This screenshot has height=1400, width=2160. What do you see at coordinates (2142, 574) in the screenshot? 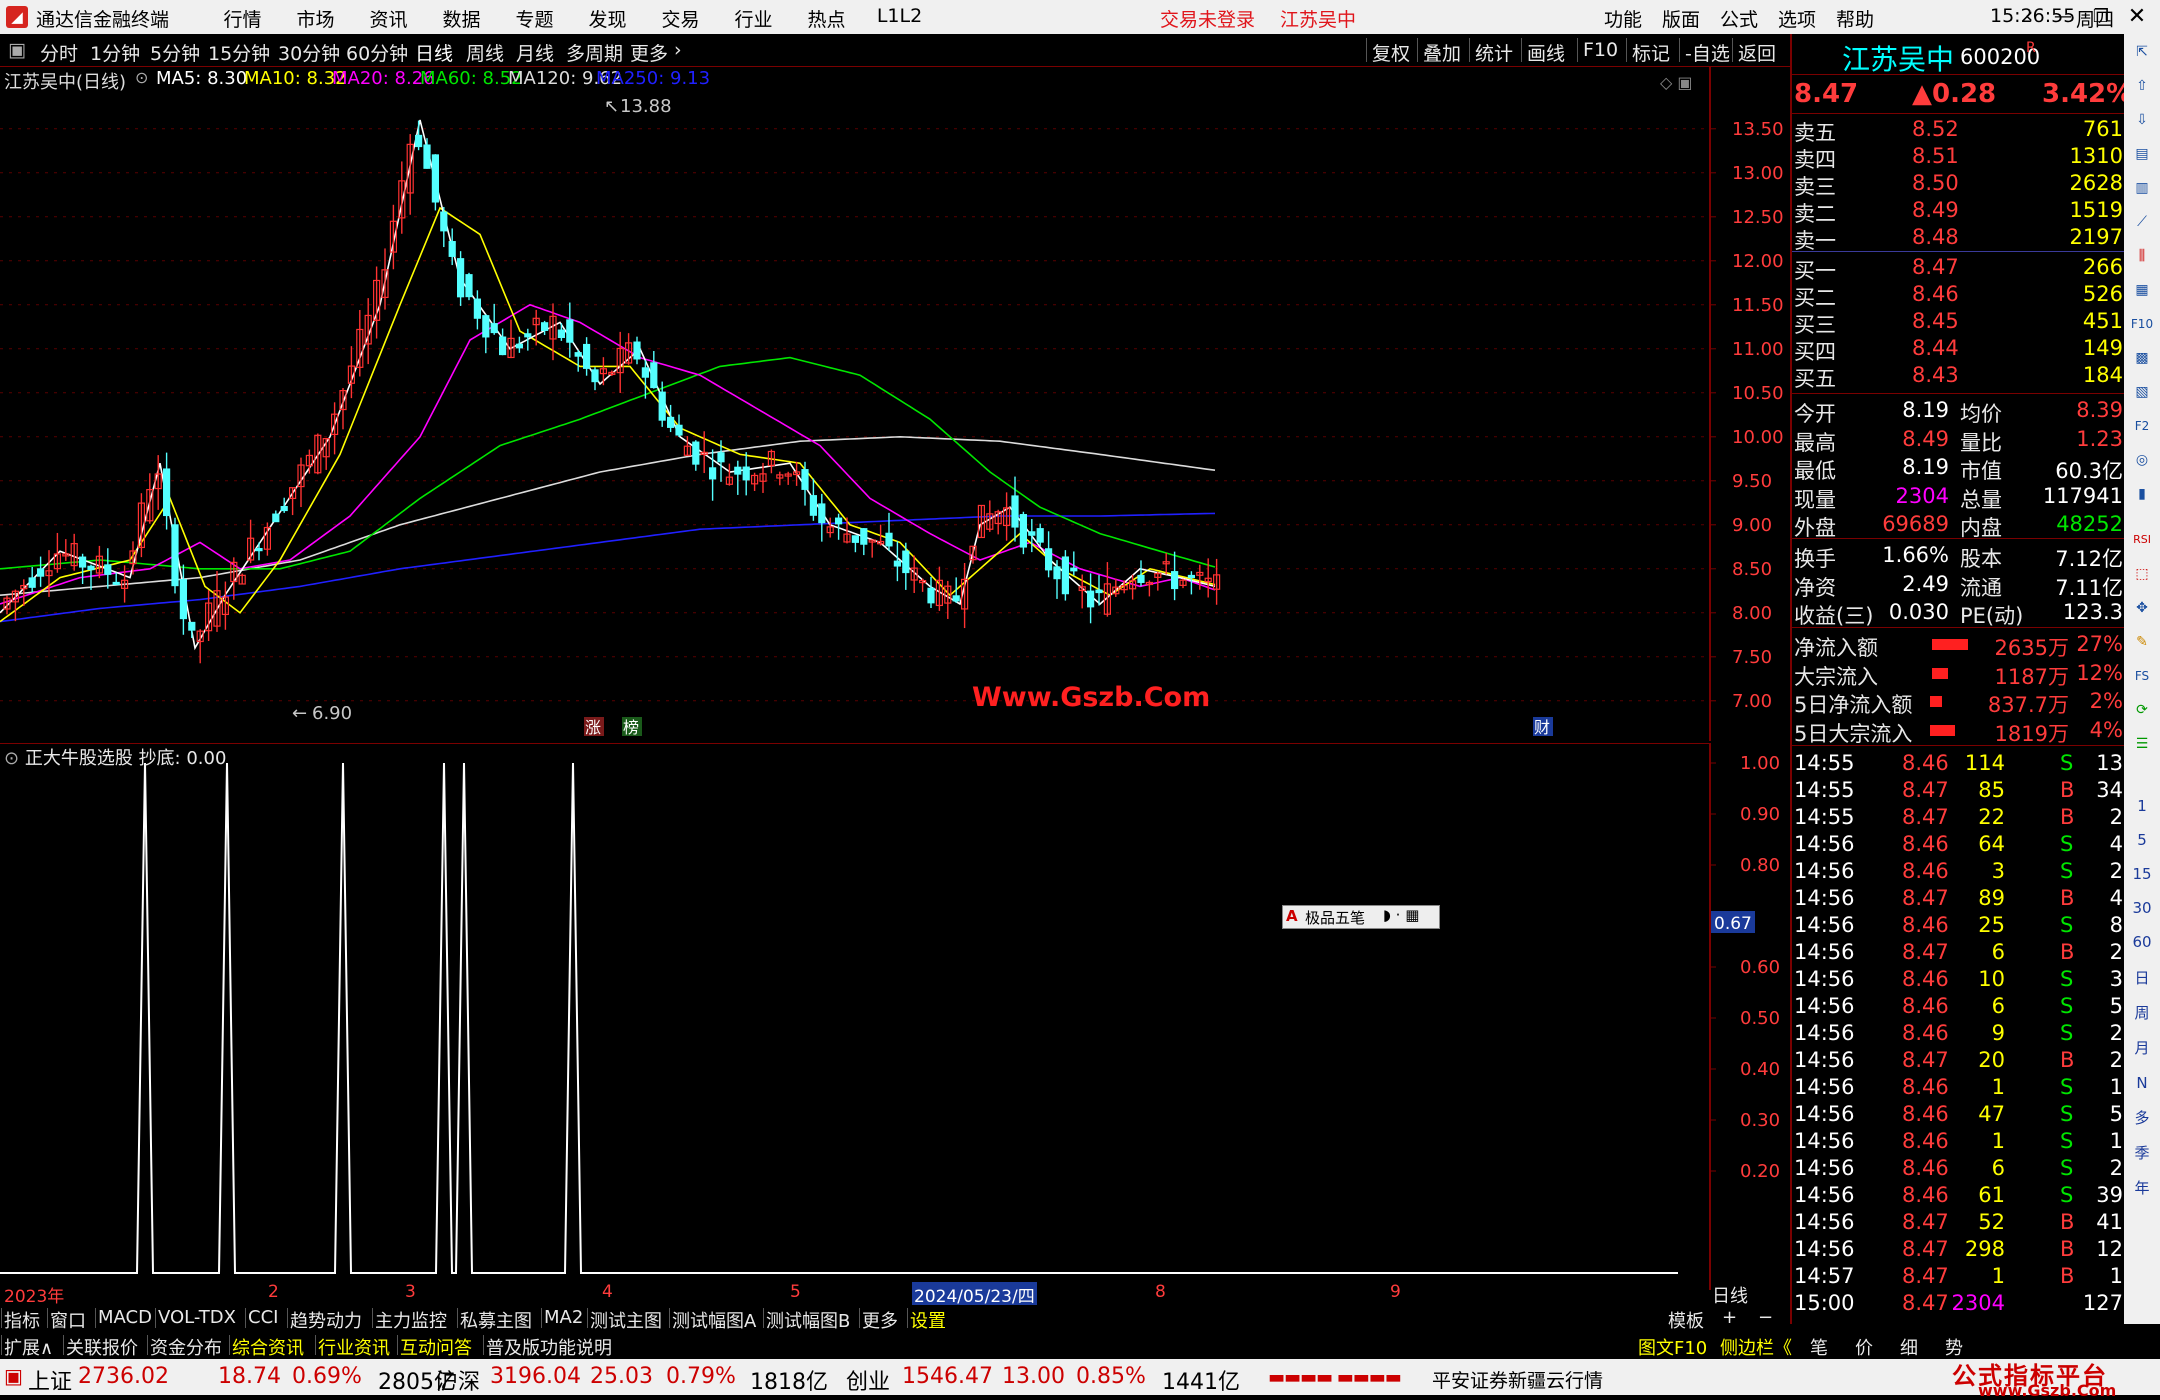
I see `rsi-chart-icon: ⬚` at bounding box center [2142, 574].